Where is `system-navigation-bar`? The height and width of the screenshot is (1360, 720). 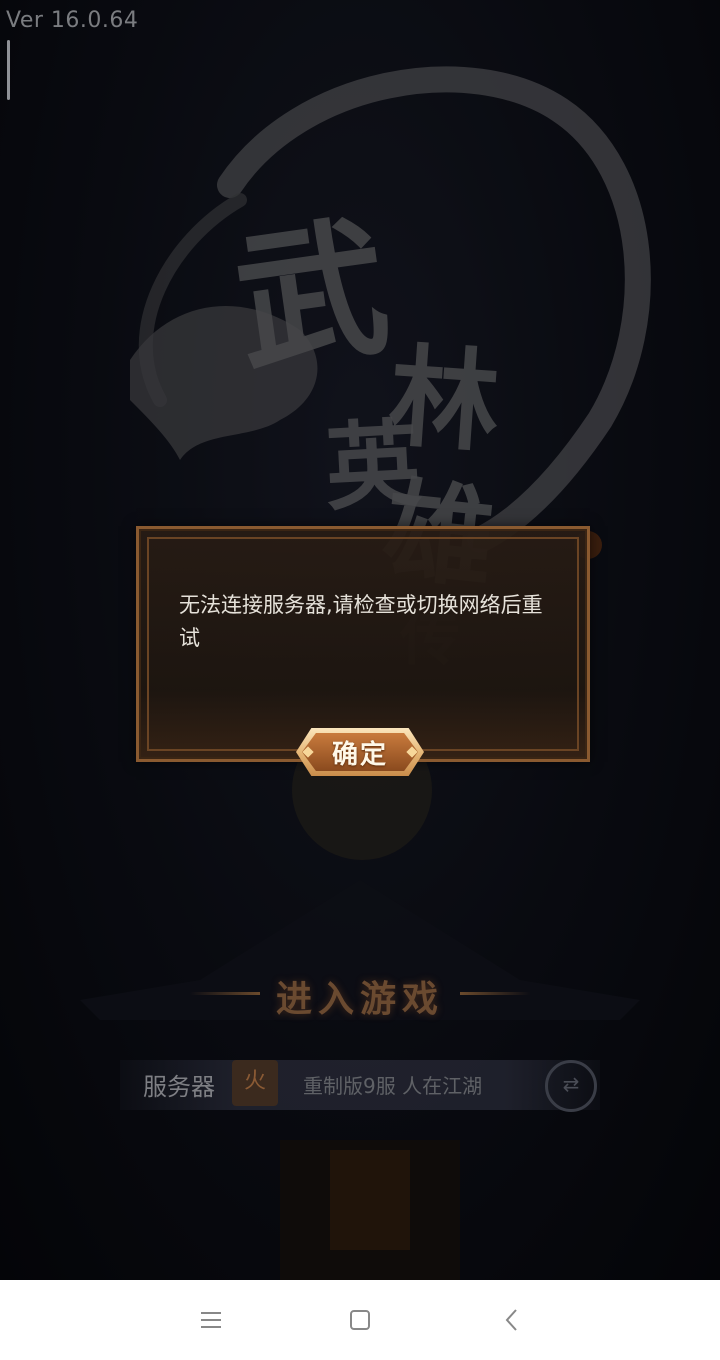 system-navigation-bar is located at coordinates (360, 1320).